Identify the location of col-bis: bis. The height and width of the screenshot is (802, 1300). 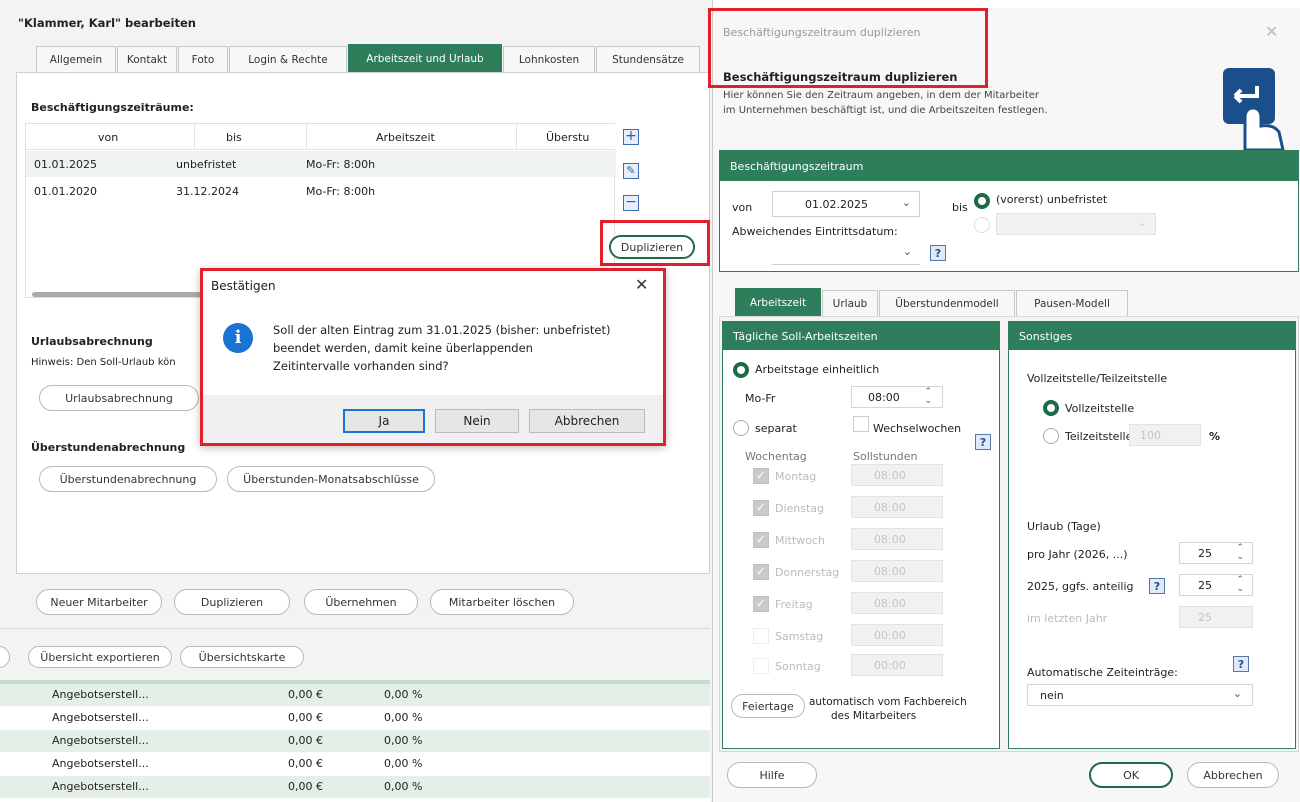
(234, 137).